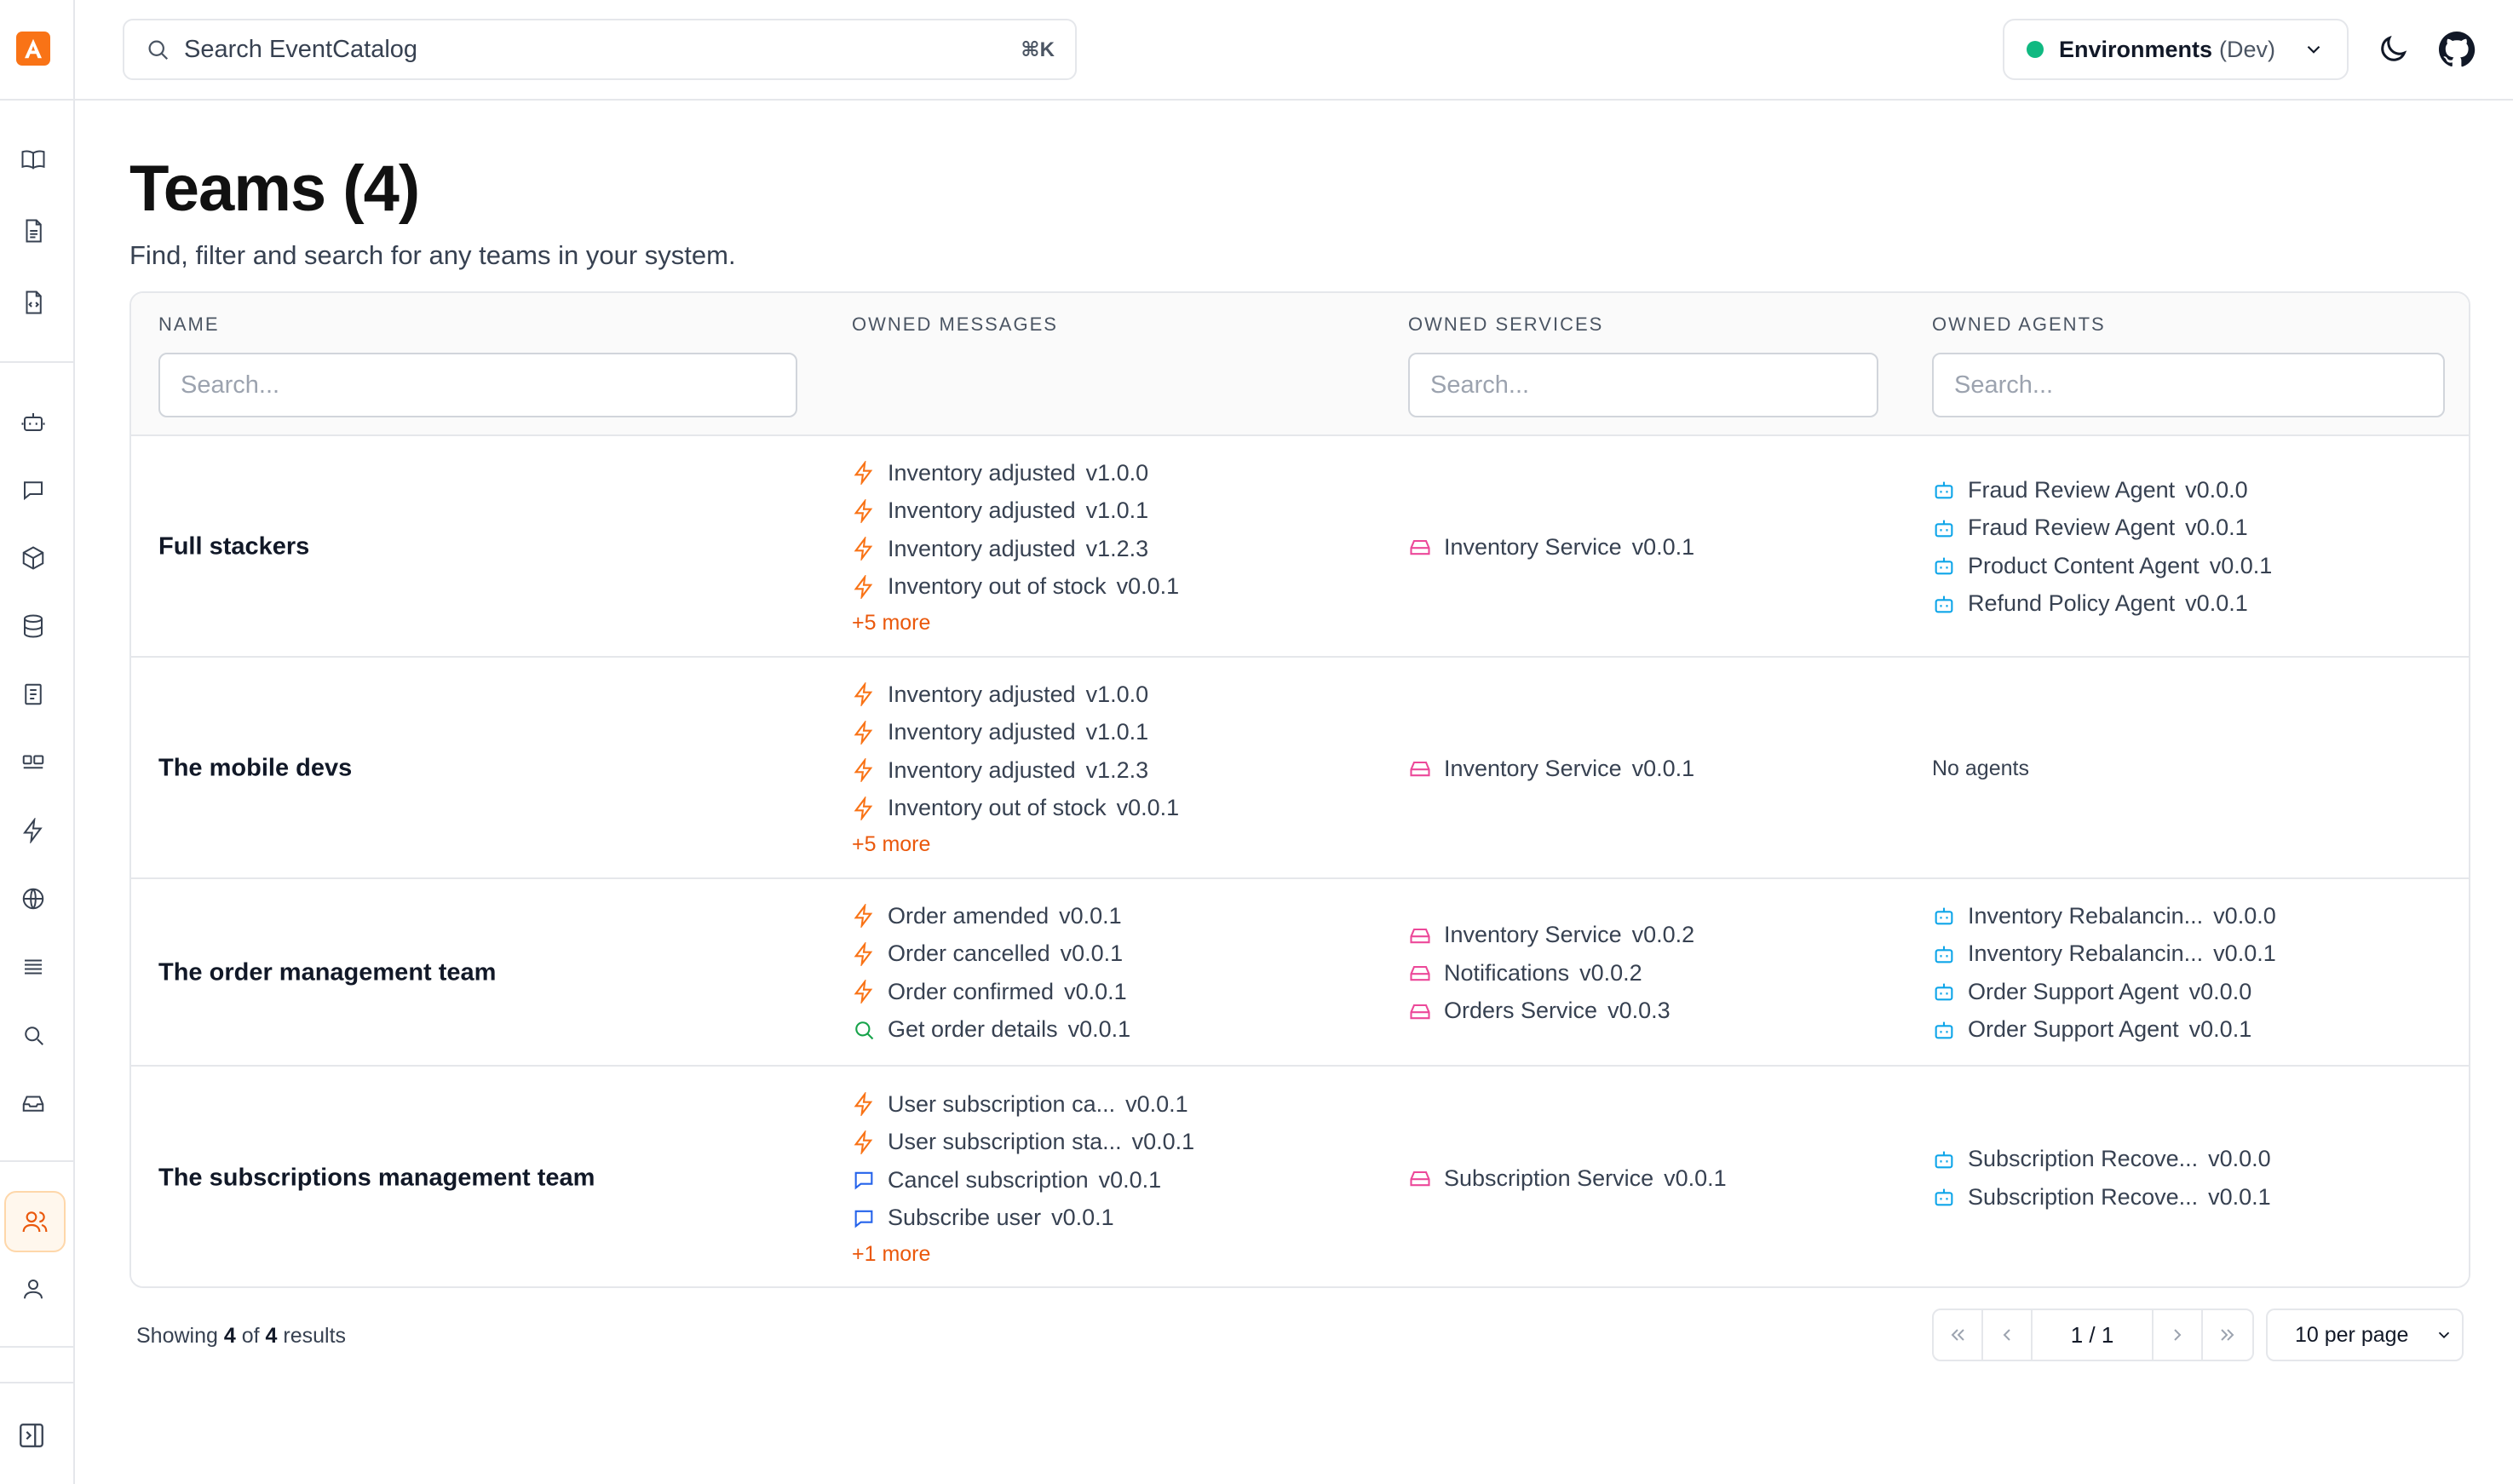 Image resolution: width=2513 pixels, height=1484 pixels. I want to click on message-item-version: v1.2.3, so click(1117, 769).